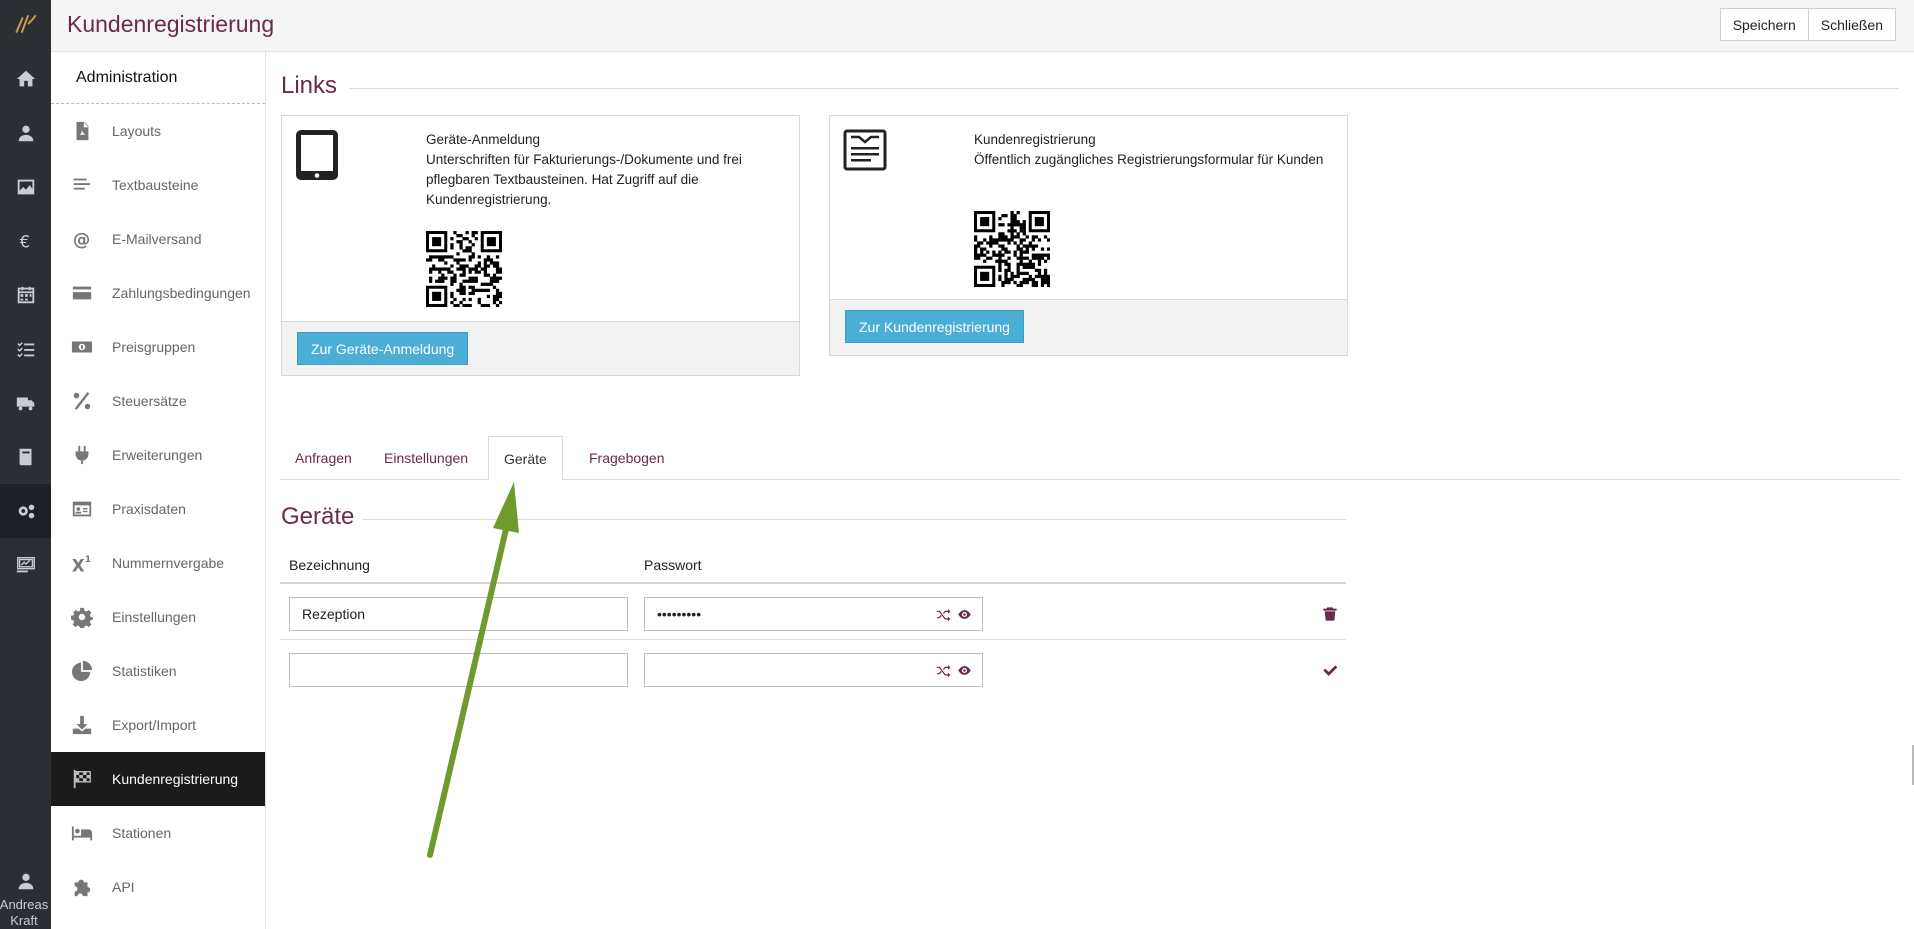 The height and width of the screenshot is (929, 1914). I want to click on close-button: Schließen, so click(1852, 24).